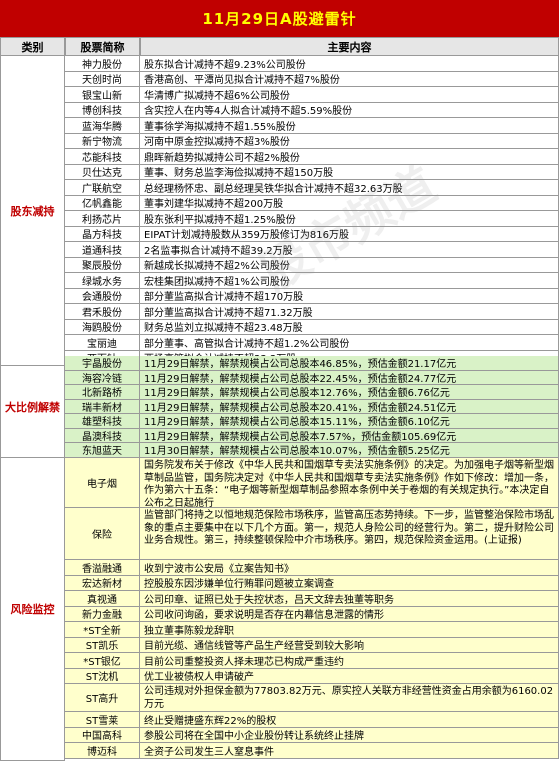  I want to click on category-label: 股东减持, so click(32, 211).